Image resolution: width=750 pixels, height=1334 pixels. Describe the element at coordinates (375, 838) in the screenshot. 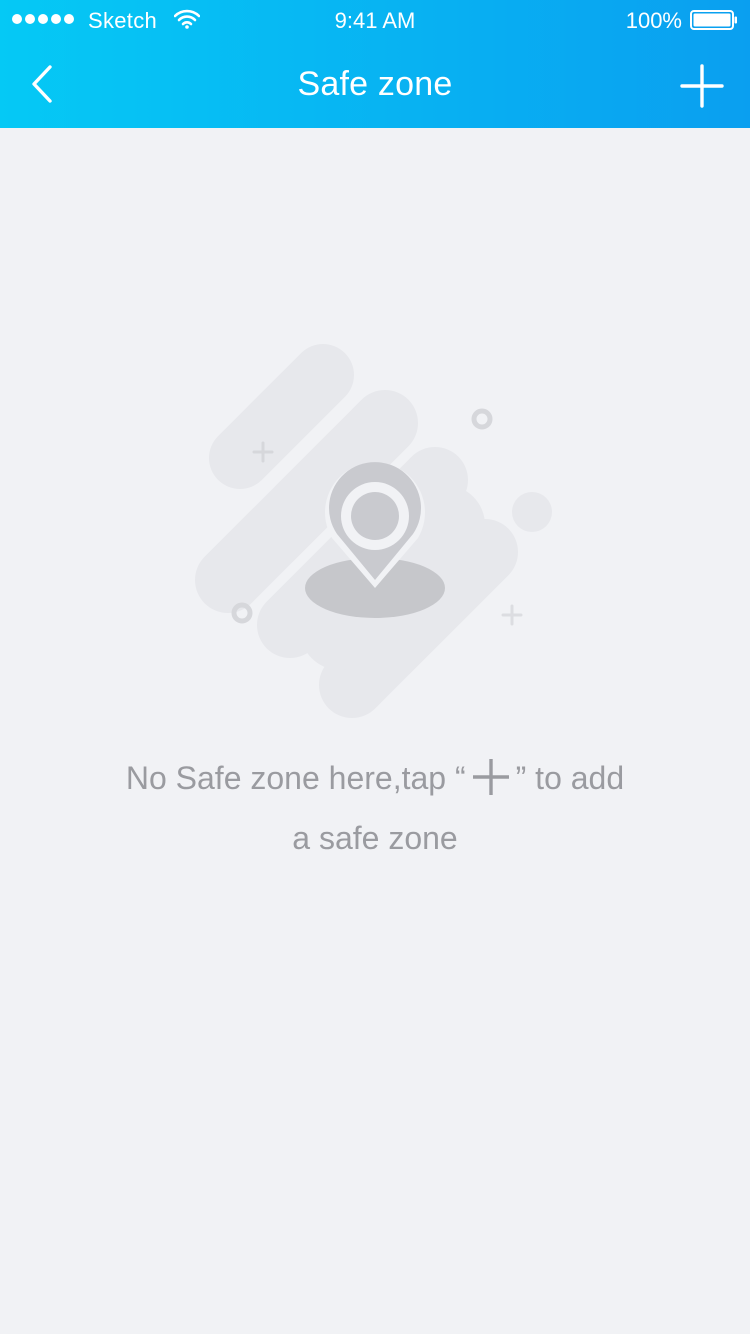

I see `empty-message-line2: a safe zone` at that location.